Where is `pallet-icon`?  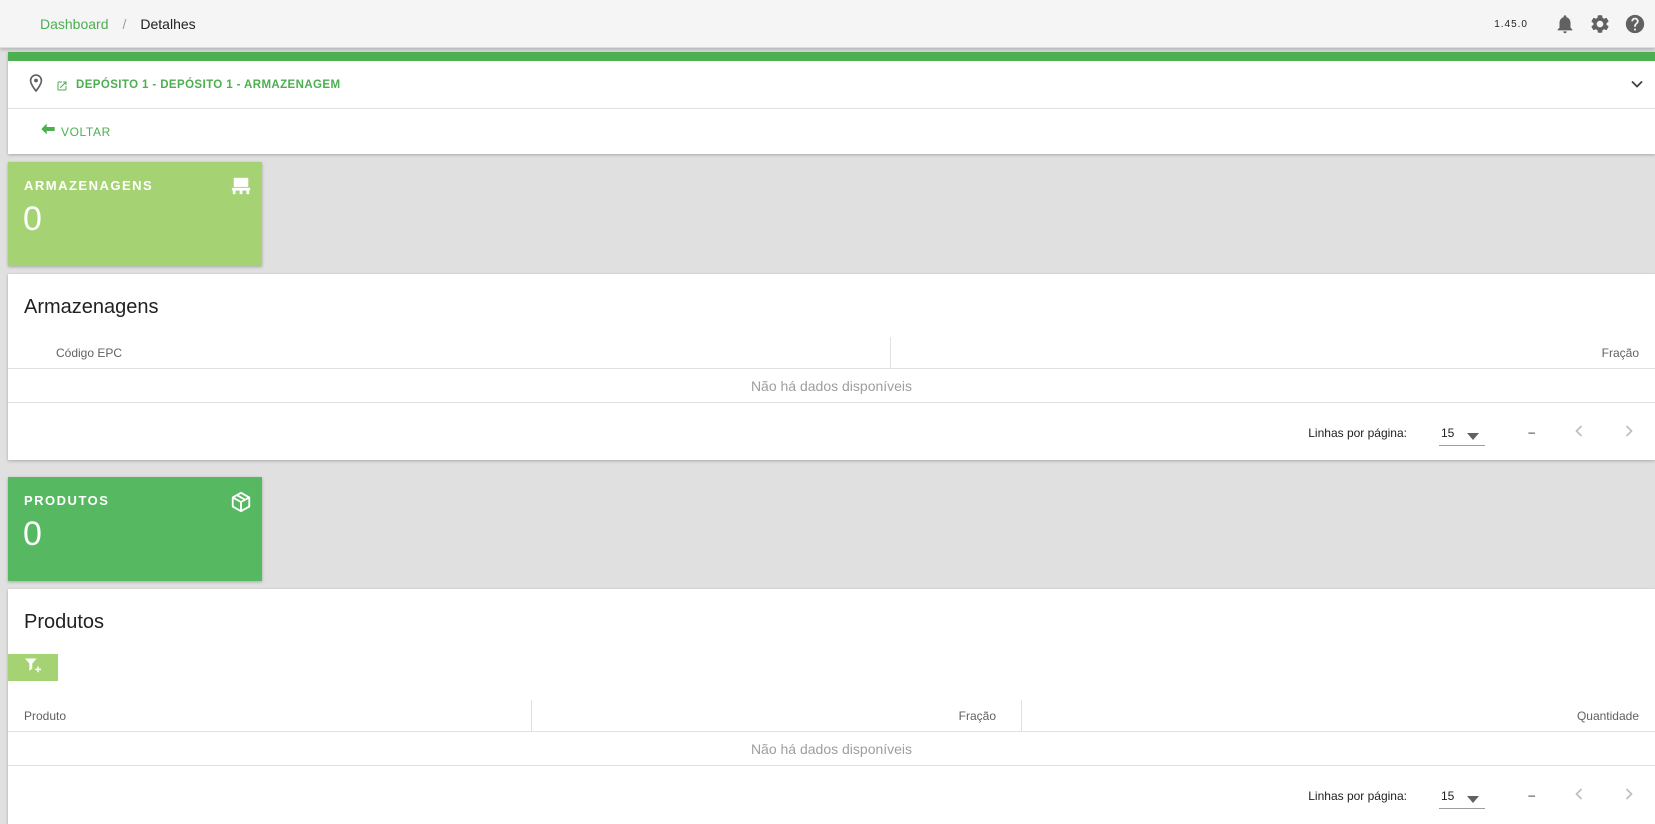 pallet-icon is located at coordinates (241, 188).